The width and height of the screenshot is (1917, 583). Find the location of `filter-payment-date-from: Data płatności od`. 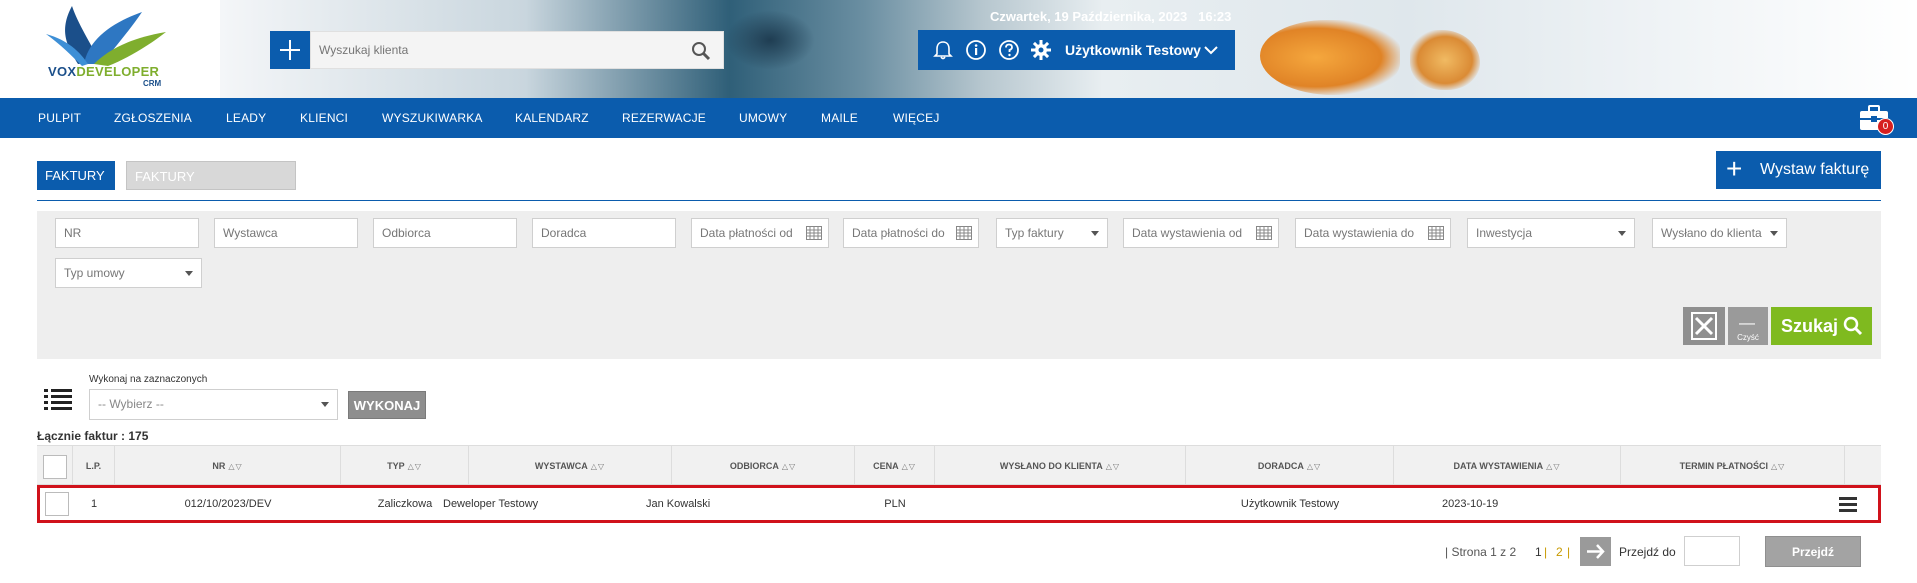

filter-payment-date-from: Data płatności od is located at coordinates (760, 233).